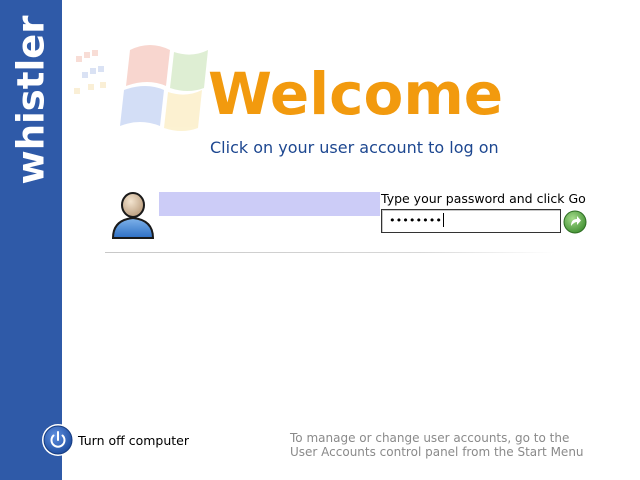 This screenshot has width=640, height=480. I want to click on turn-off-button: Turn off computer, so click(115, 440).